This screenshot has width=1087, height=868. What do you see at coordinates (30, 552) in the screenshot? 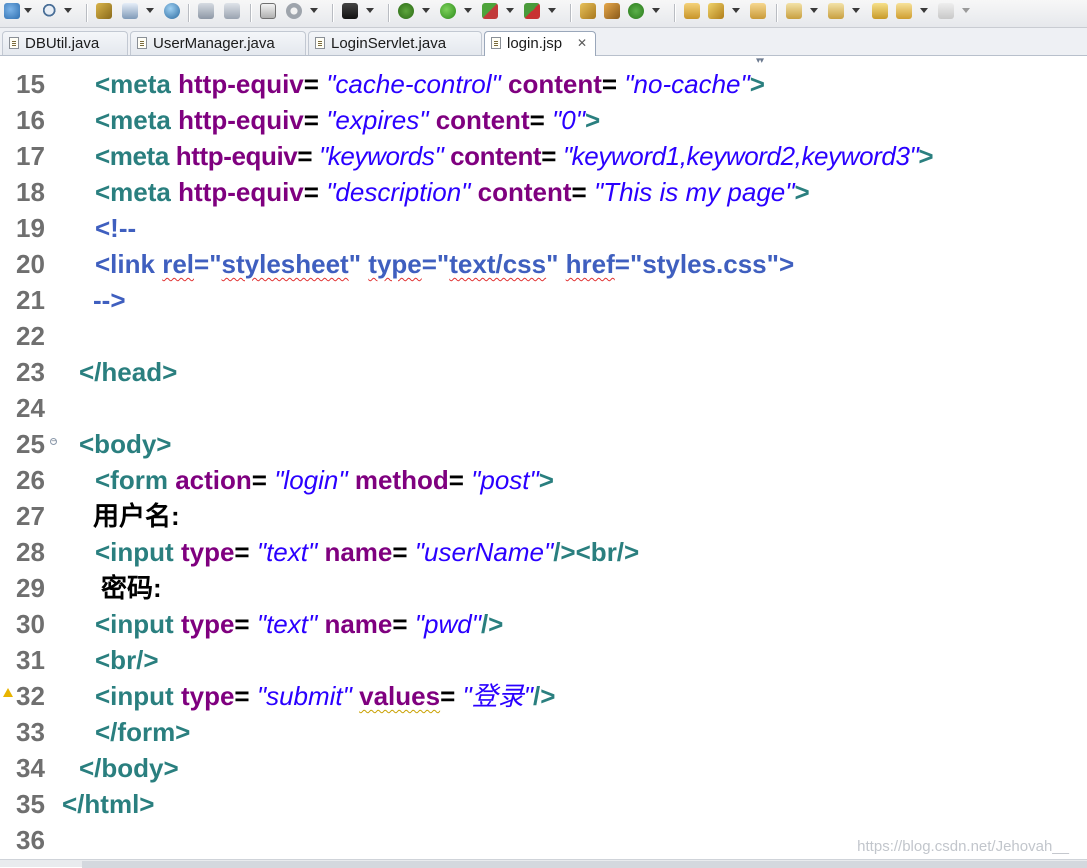
I see `line-number: 28` at bounding box center [30, 552].